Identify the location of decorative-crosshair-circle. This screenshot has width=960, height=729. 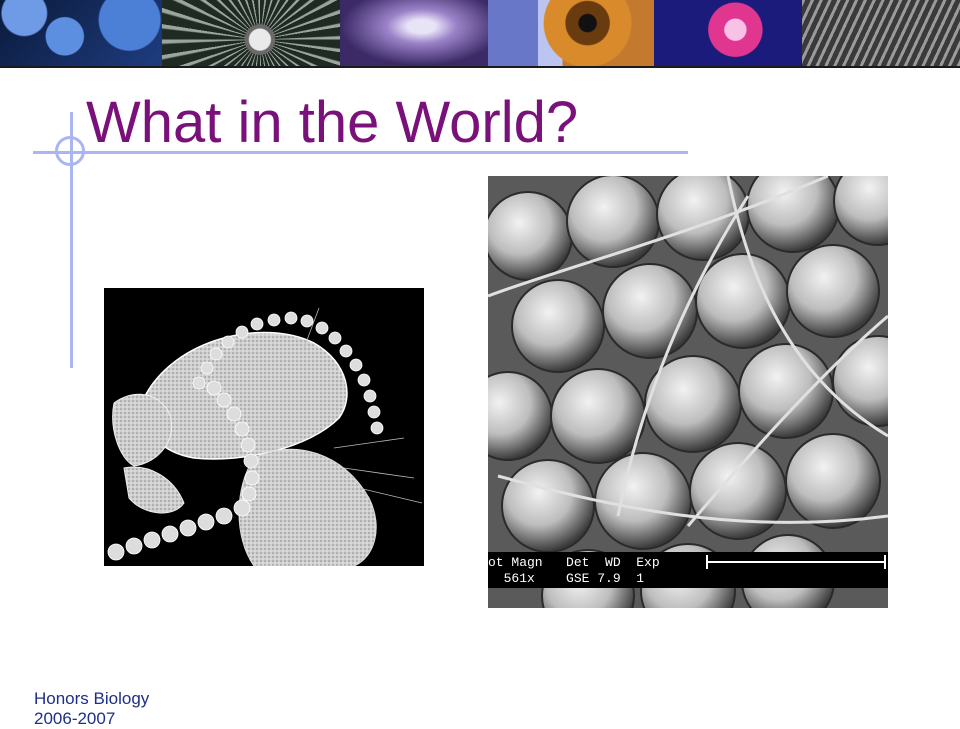
(70, 151).